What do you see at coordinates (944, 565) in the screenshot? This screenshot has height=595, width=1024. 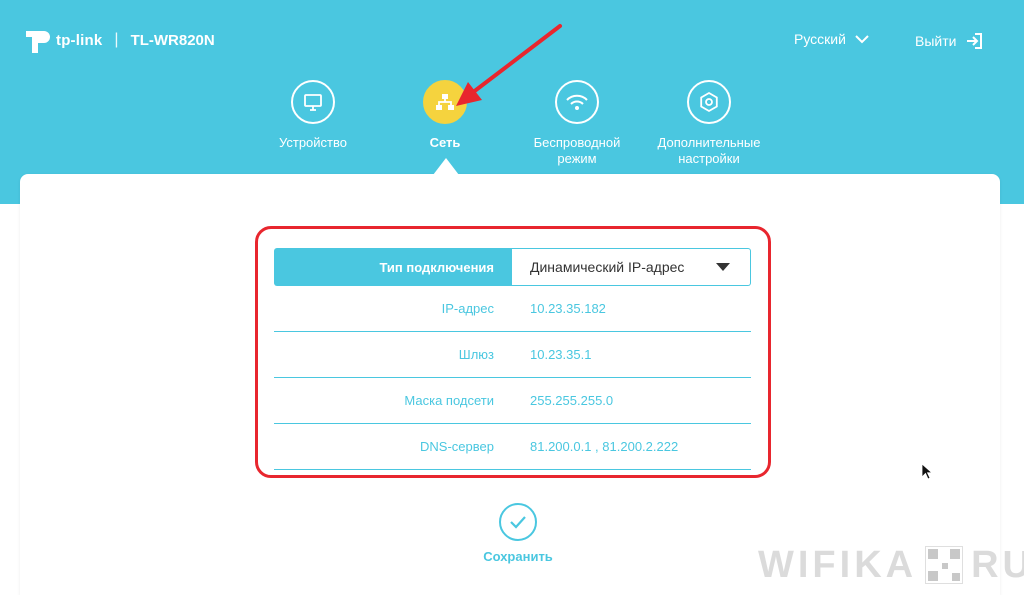 I see `qr-code-icon` at bounding box center [944, 565].